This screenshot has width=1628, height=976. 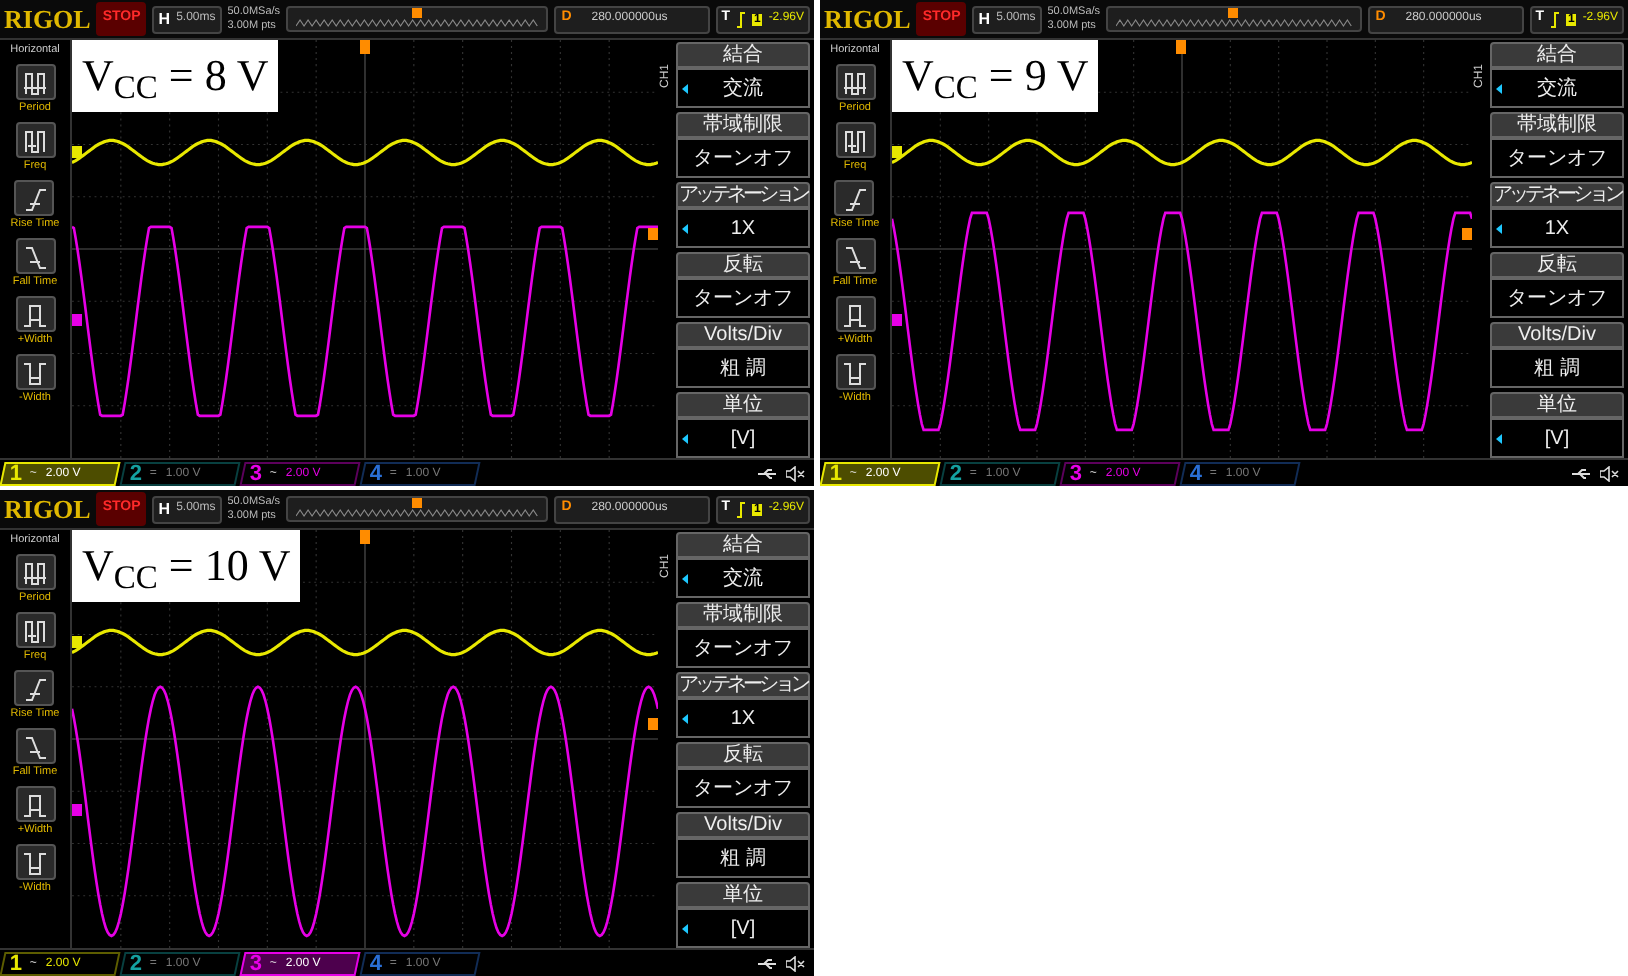 I want to click on menu-title: 帯域制限, so click(x=743, y=125).